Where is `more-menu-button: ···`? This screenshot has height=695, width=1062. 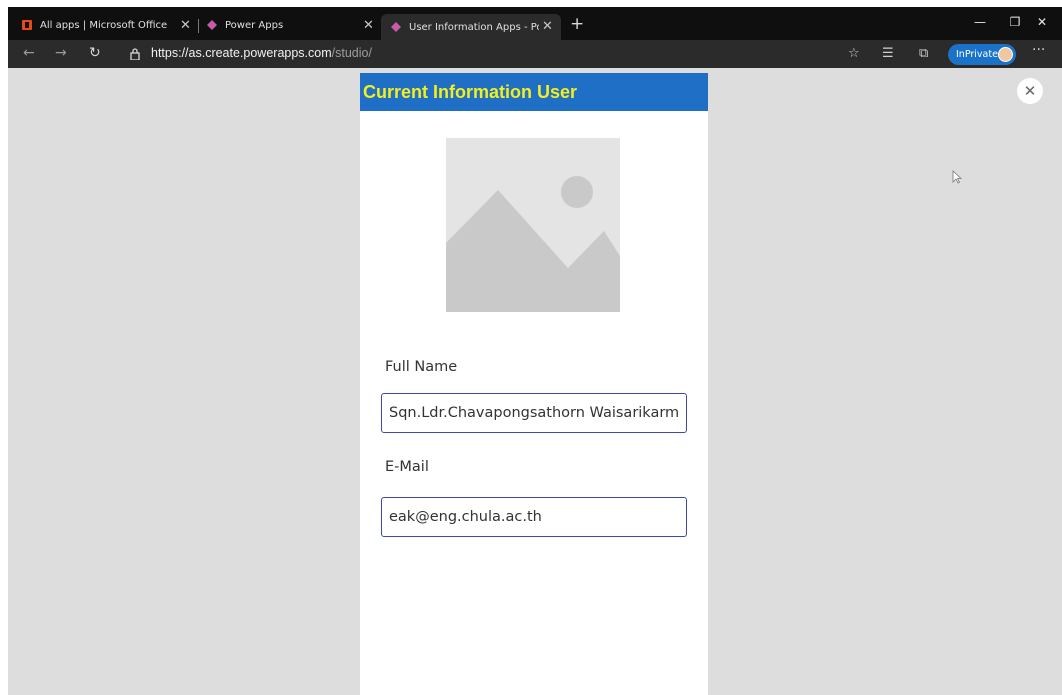 more-menu-button: ··· is located at coordinates (1038, 50).